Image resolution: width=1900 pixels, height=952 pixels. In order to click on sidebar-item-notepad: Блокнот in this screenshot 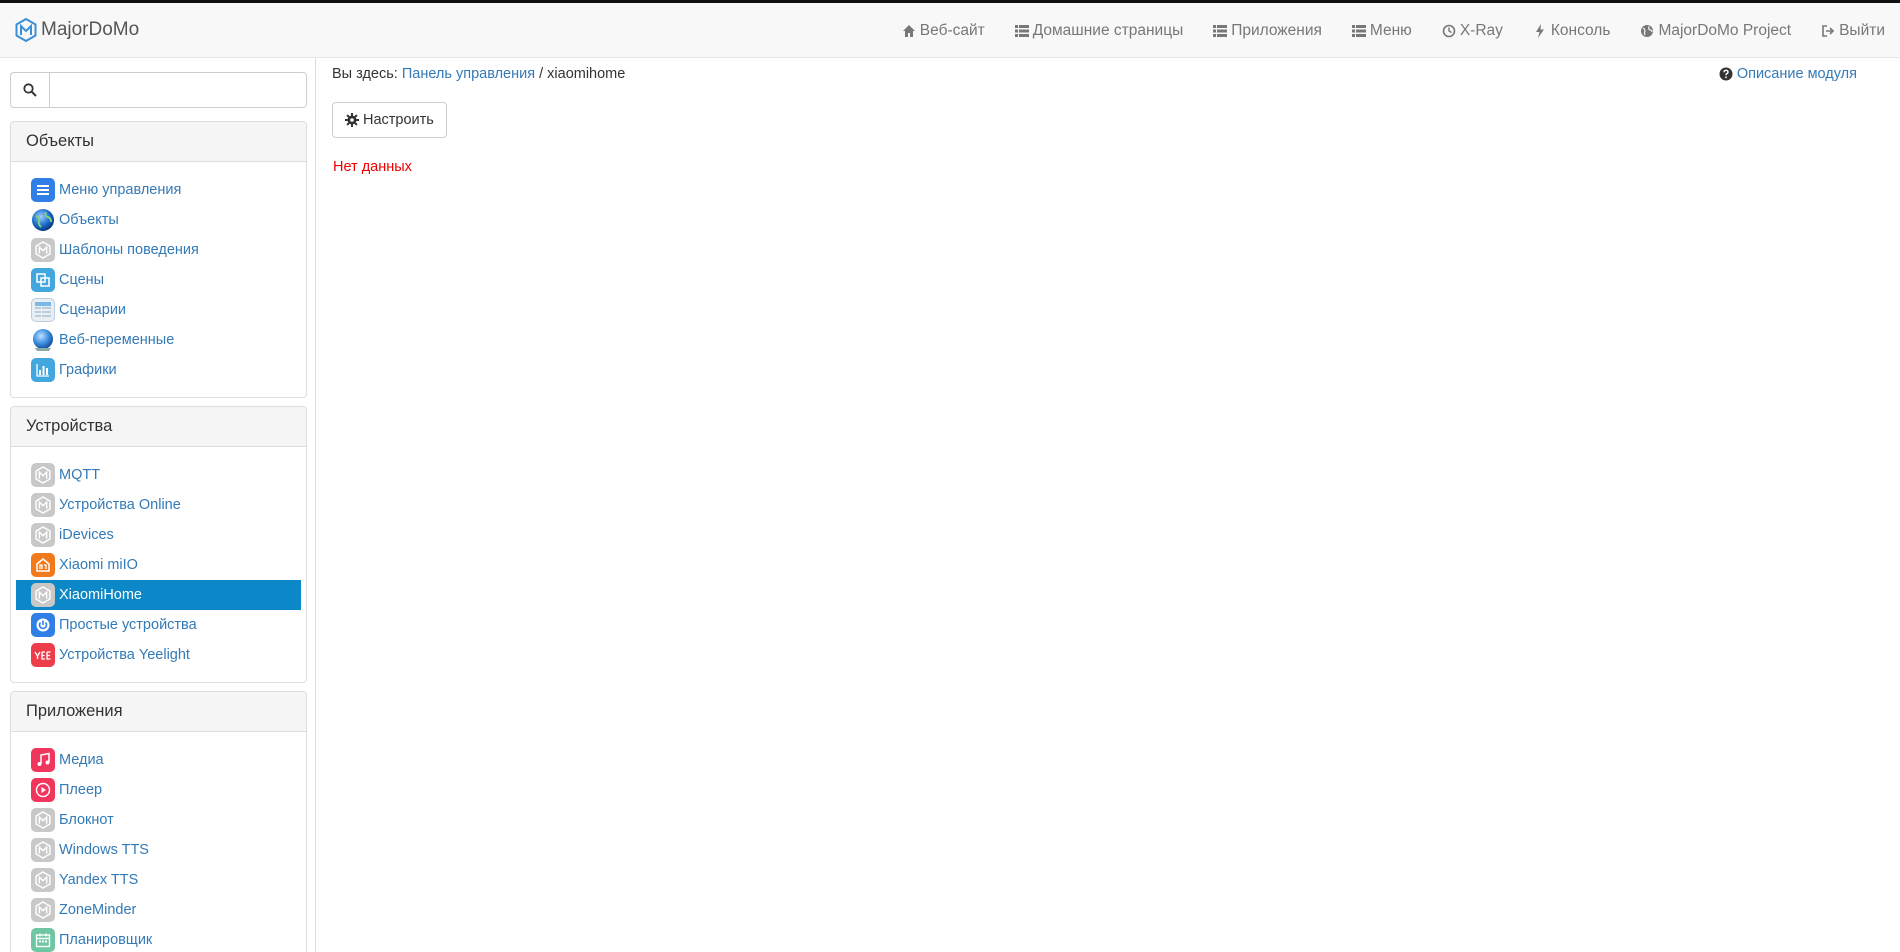, I will do `click(158, 820)`.